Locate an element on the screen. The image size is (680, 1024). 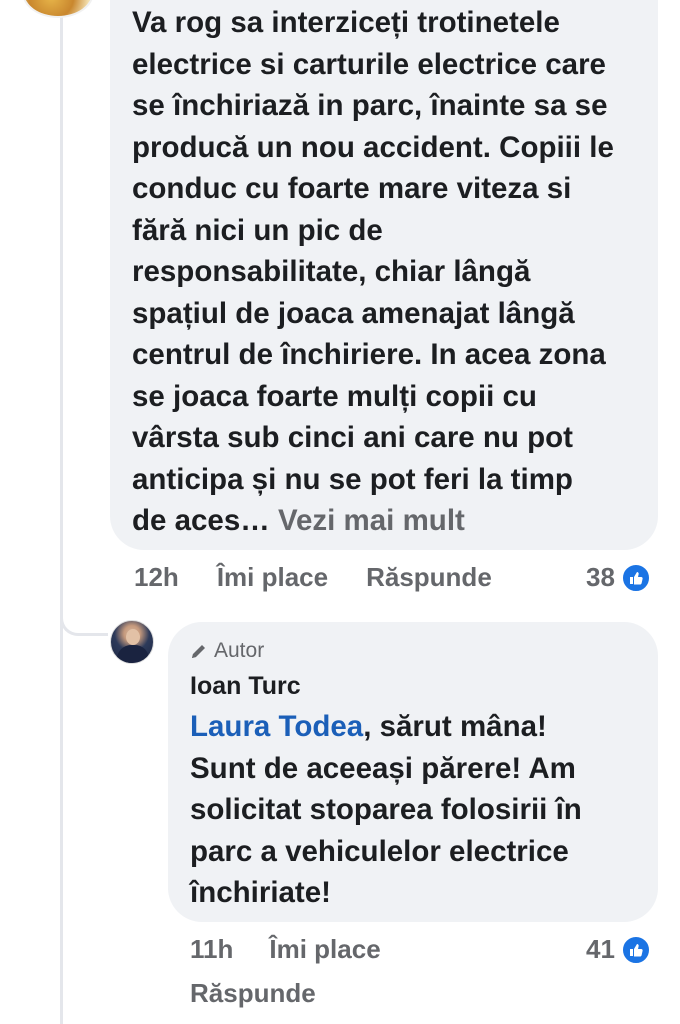
author-badge-label: Autor is located at coordinates (239, 650).